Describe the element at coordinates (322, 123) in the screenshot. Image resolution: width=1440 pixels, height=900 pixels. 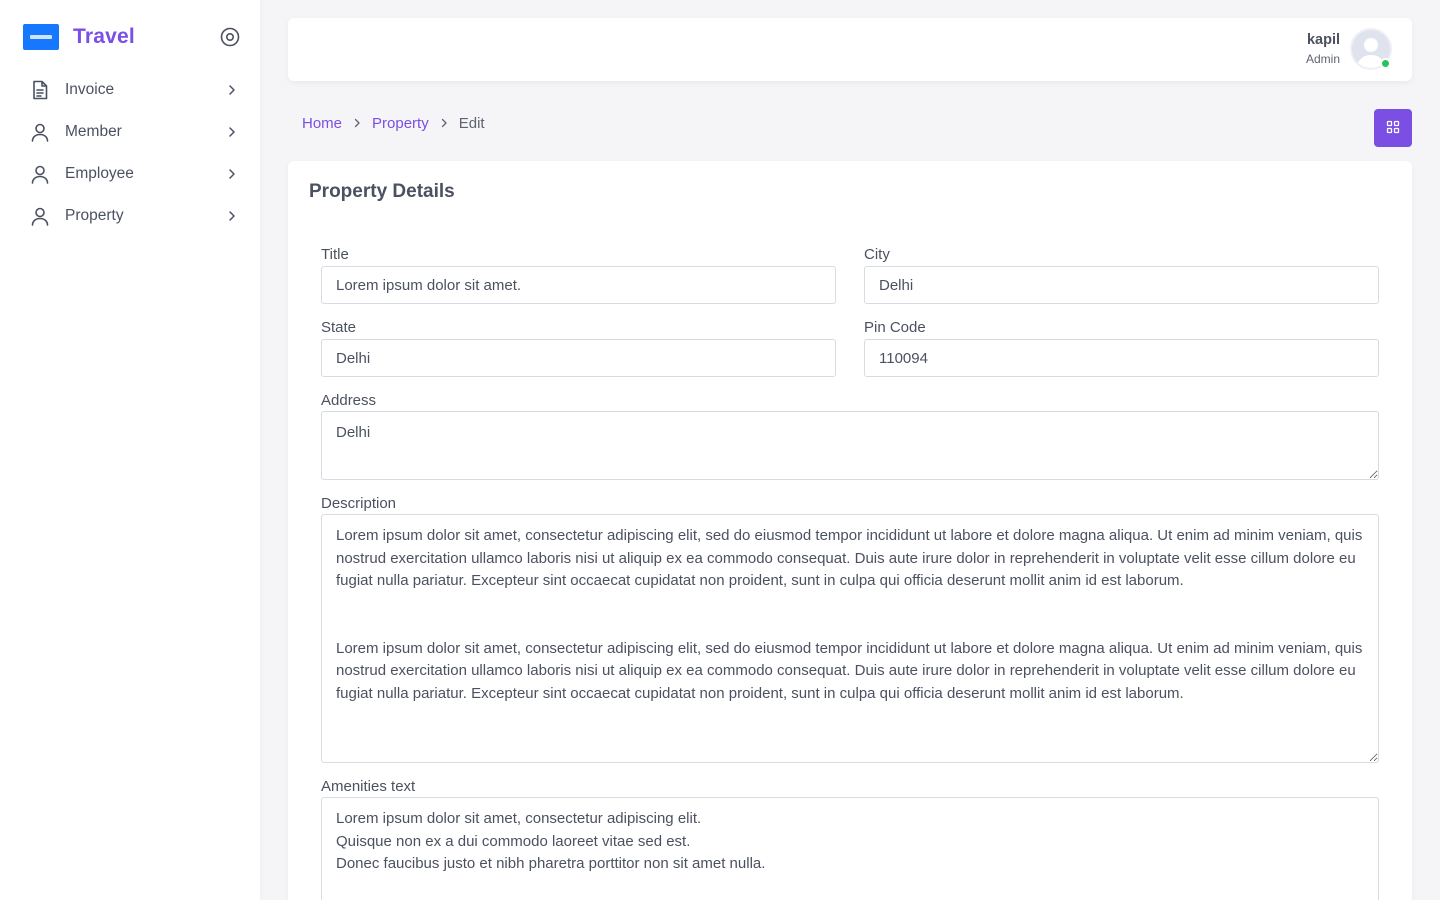
I see `breadcrumb-home: Home` at that location.